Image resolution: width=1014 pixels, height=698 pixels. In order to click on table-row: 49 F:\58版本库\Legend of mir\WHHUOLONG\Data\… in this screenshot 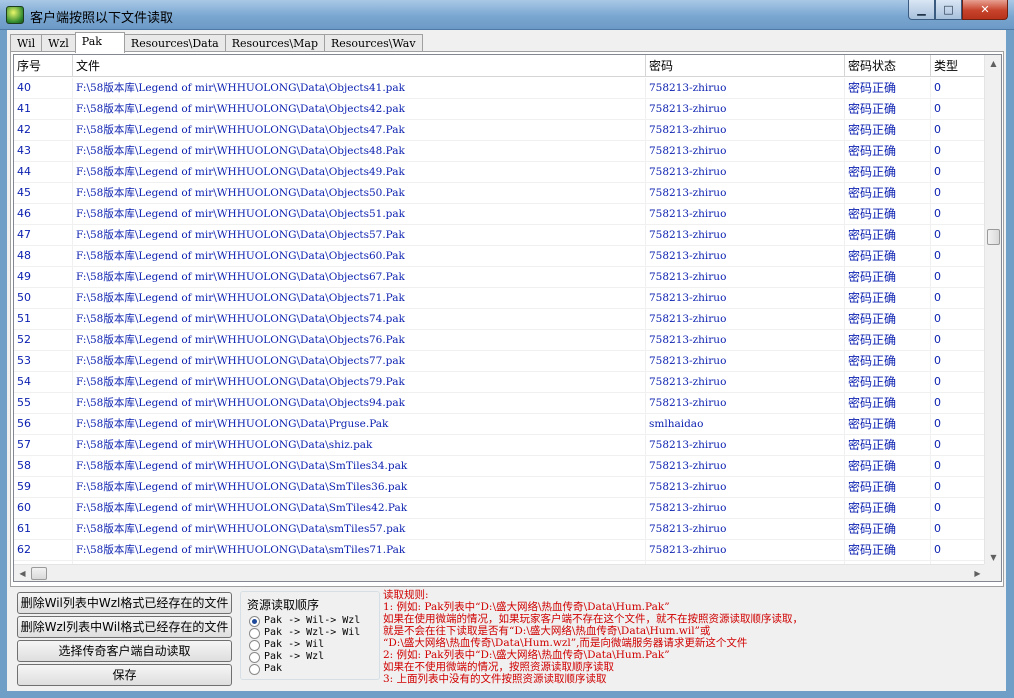, I will do `click(500, 277)`.